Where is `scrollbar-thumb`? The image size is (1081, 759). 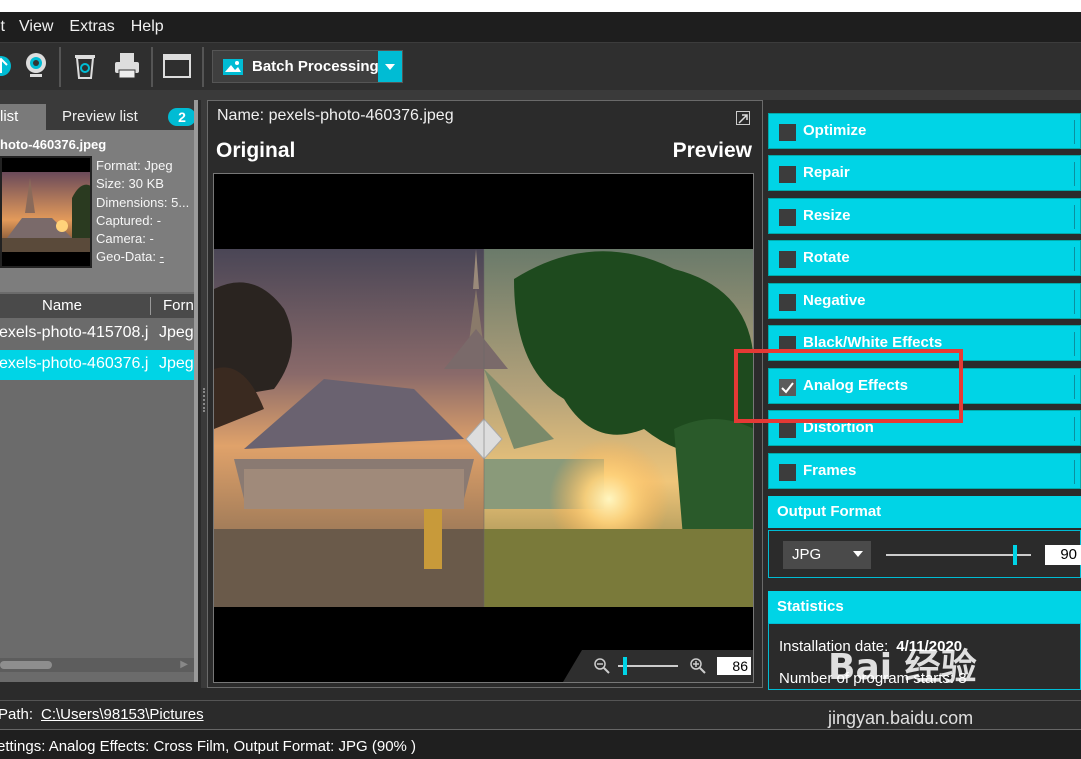
scrollbar-thumb is located at coordinates (26, 665).